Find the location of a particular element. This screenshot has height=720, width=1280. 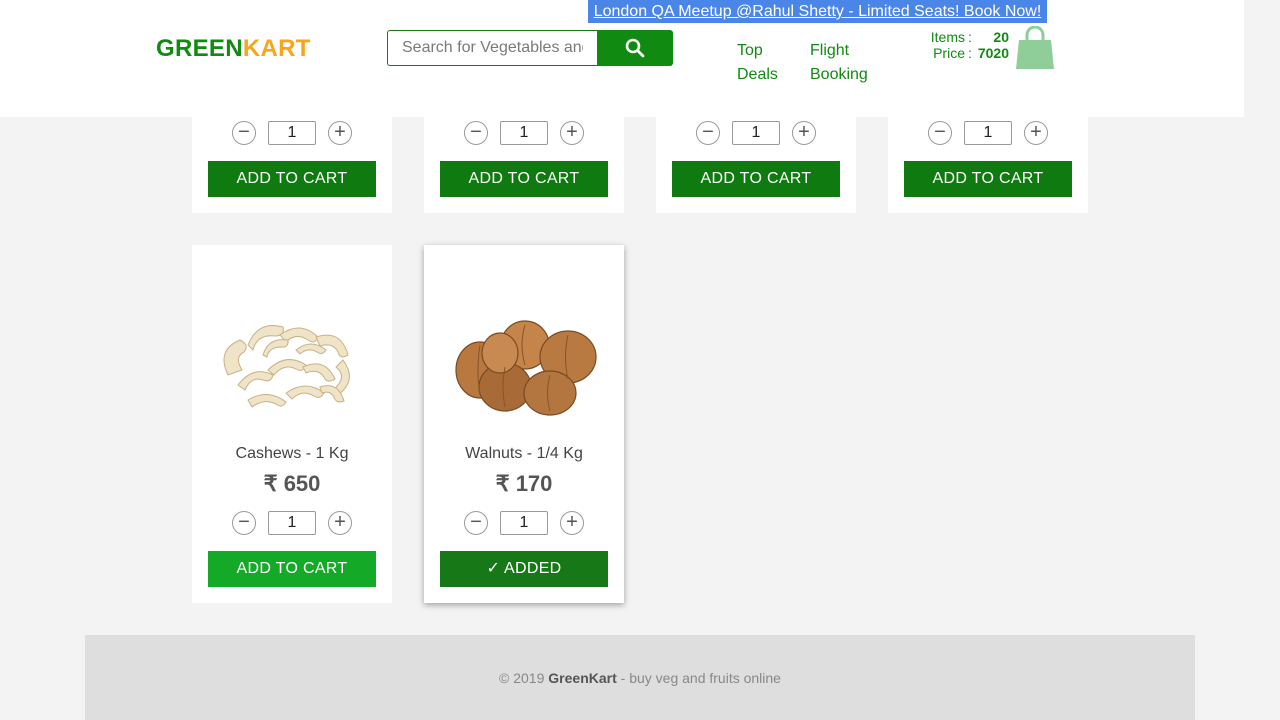

cart-price-row: Price : 7020 is located at coordinates (954, 53).